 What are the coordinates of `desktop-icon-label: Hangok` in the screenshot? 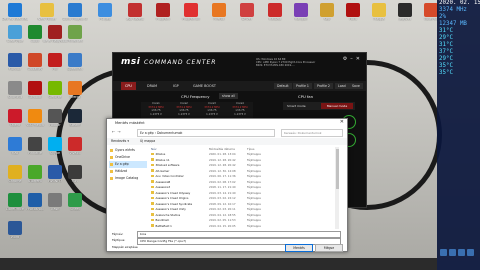 It's located at (301, 19).